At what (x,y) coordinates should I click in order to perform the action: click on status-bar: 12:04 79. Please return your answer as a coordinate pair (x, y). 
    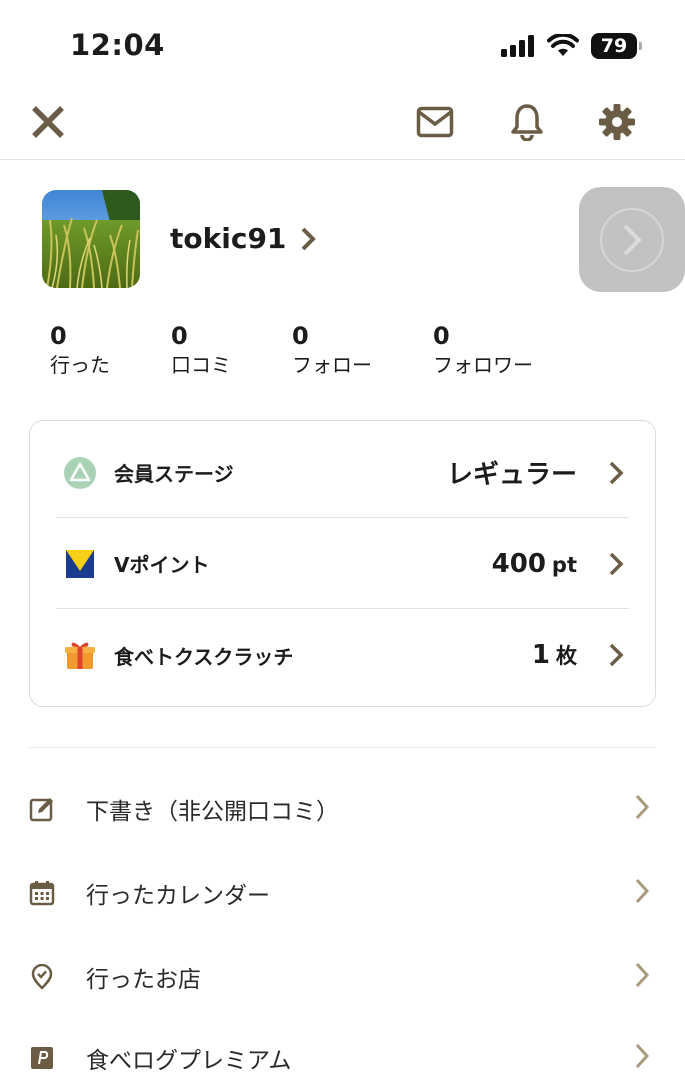
    Looking at the image, I should click on (342, 45).